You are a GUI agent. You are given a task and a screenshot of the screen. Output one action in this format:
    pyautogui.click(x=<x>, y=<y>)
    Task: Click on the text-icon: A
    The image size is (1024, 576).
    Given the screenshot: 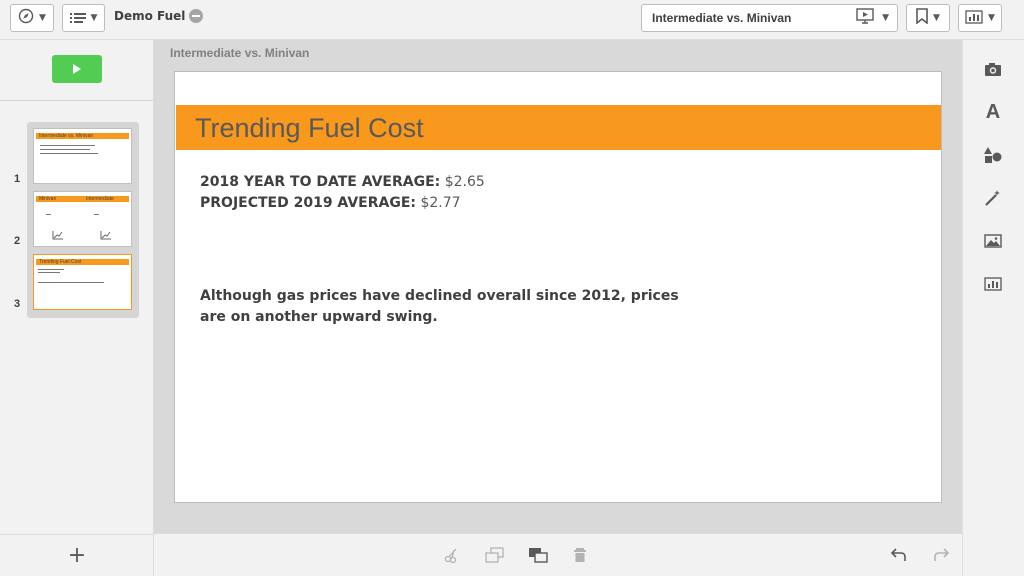 What is the action you would take?
    pyautogui.click(x=993, y=112)
    